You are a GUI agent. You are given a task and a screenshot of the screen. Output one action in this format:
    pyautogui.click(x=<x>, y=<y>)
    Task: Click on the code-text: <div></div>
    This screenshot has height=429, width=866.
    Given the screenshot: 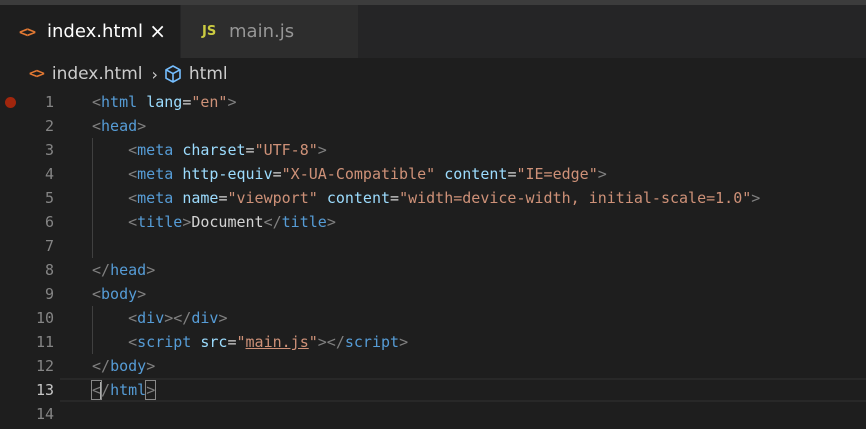 What is the action you would take?
    pyautogui.click(x=159, y=318)
    